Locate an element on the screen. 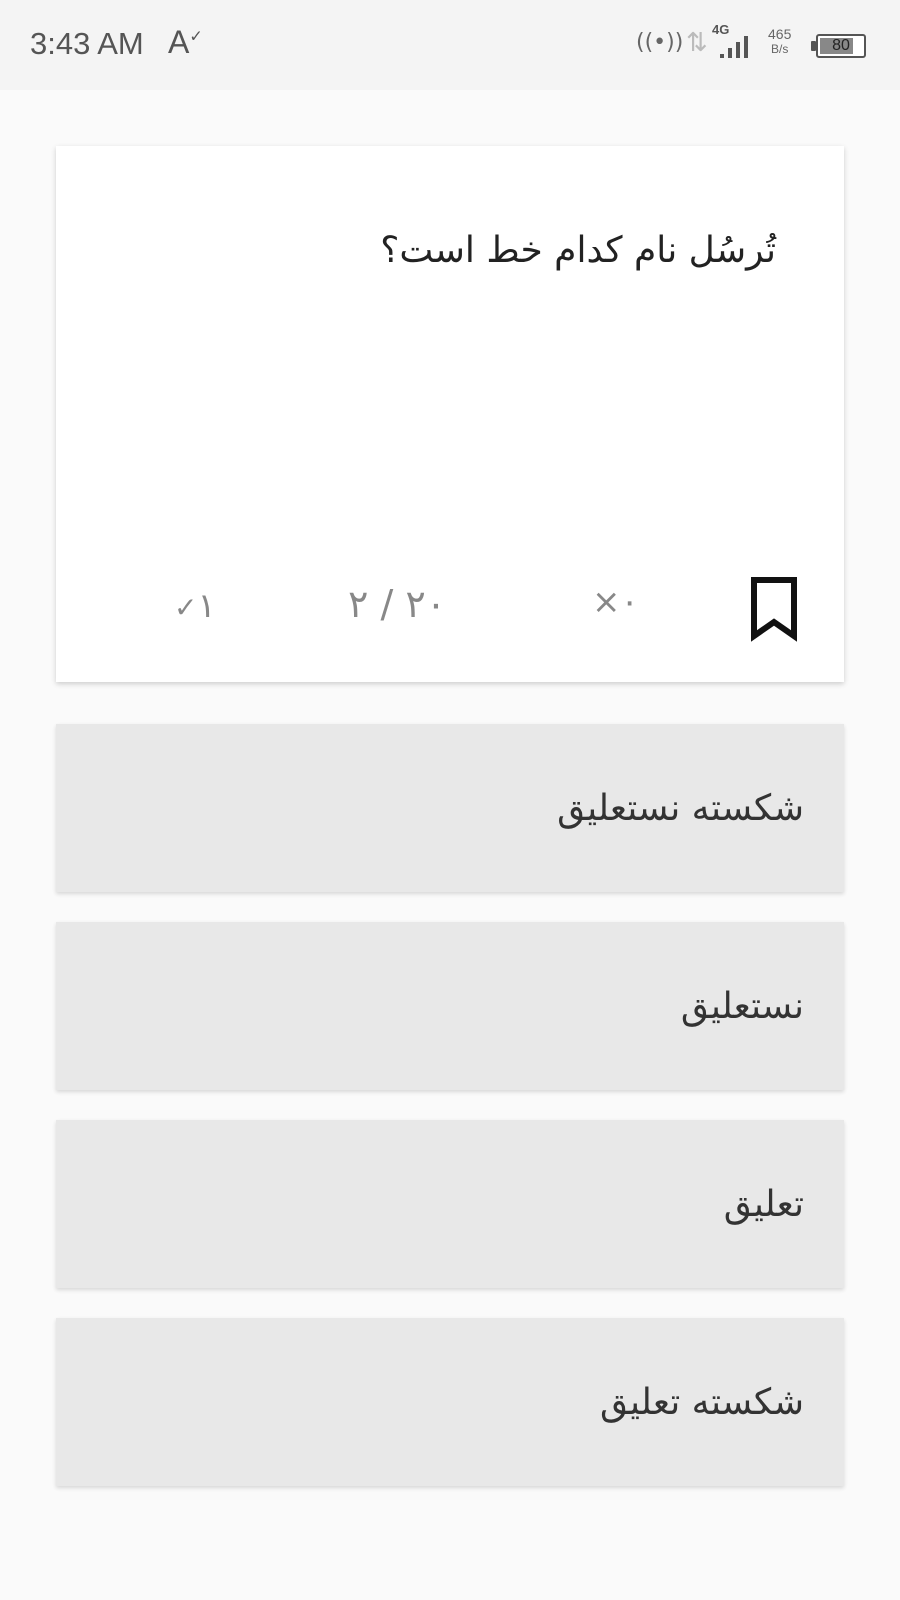 Image resolution: width=900 pixels, height=1600 pixels. answer-option-3: تعلیق is located at coordinates (450, 1204).